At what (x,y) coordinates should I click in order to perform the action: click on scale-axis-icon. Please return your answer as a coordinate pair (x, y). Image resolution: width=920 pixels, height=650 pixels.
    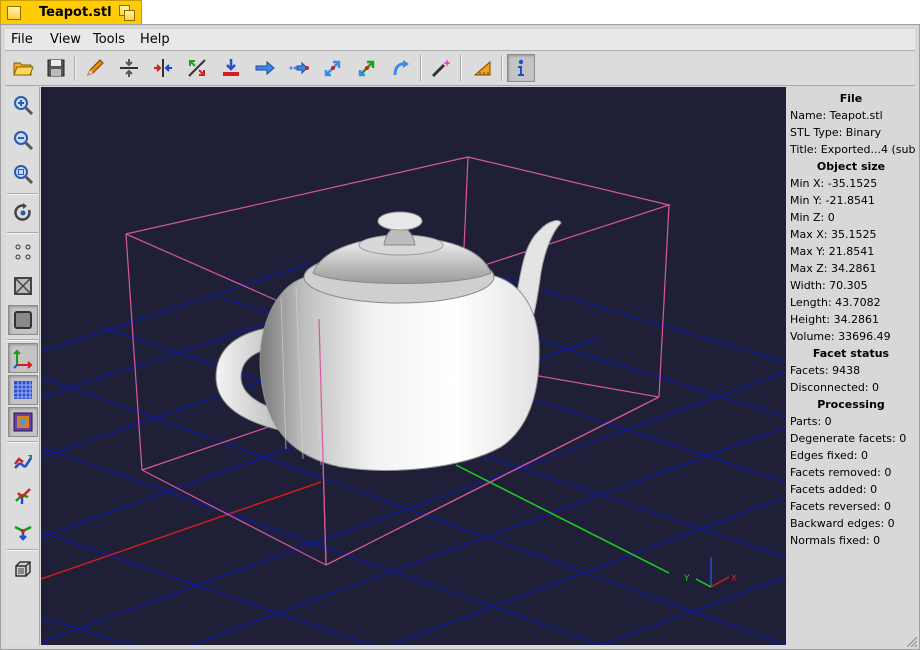
    Looking at the image, I should click on (366, 68).